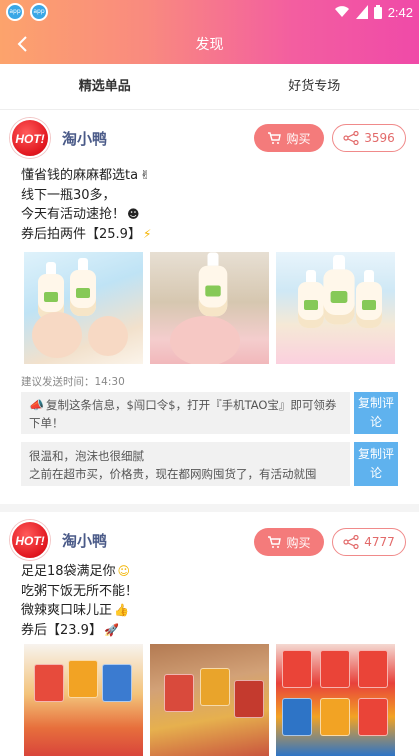 This screenshot has height=756, width=419. I want to click on thumbs-up-icon: 👍, so click(121, 611).